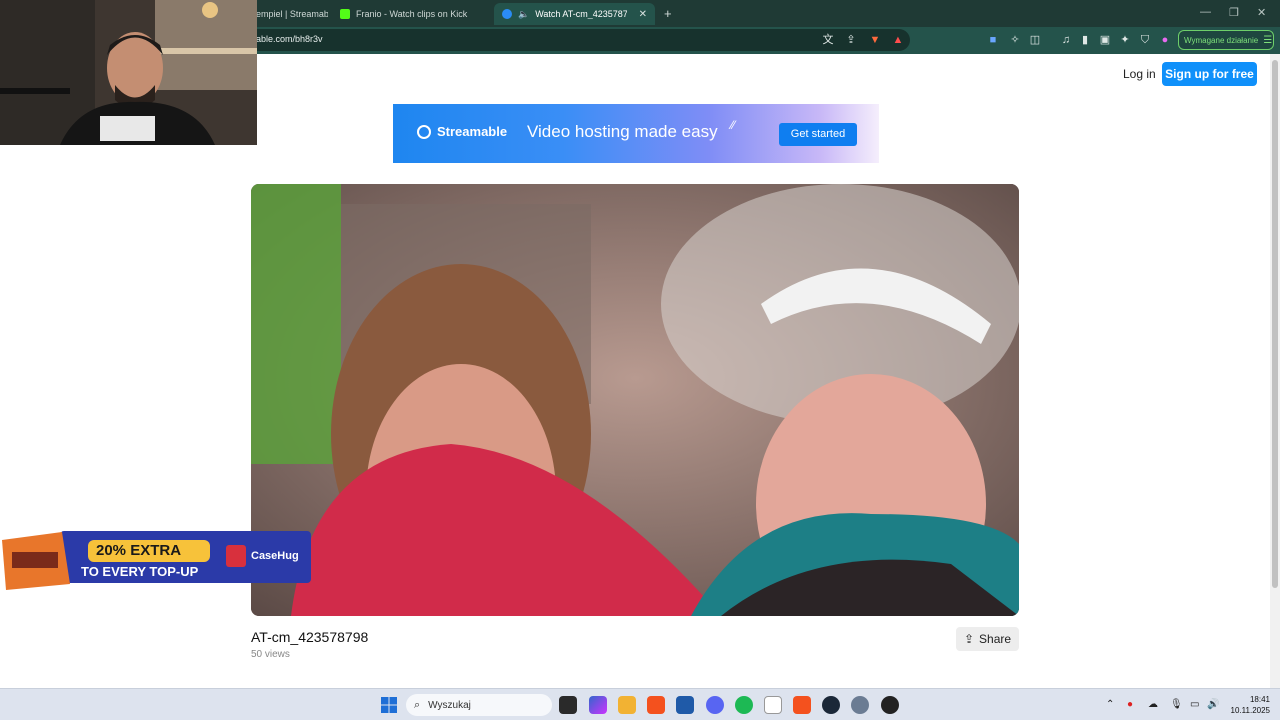 This screenshot has height=720, width=1280. I want to click on discord-icon, so click(715, 705).